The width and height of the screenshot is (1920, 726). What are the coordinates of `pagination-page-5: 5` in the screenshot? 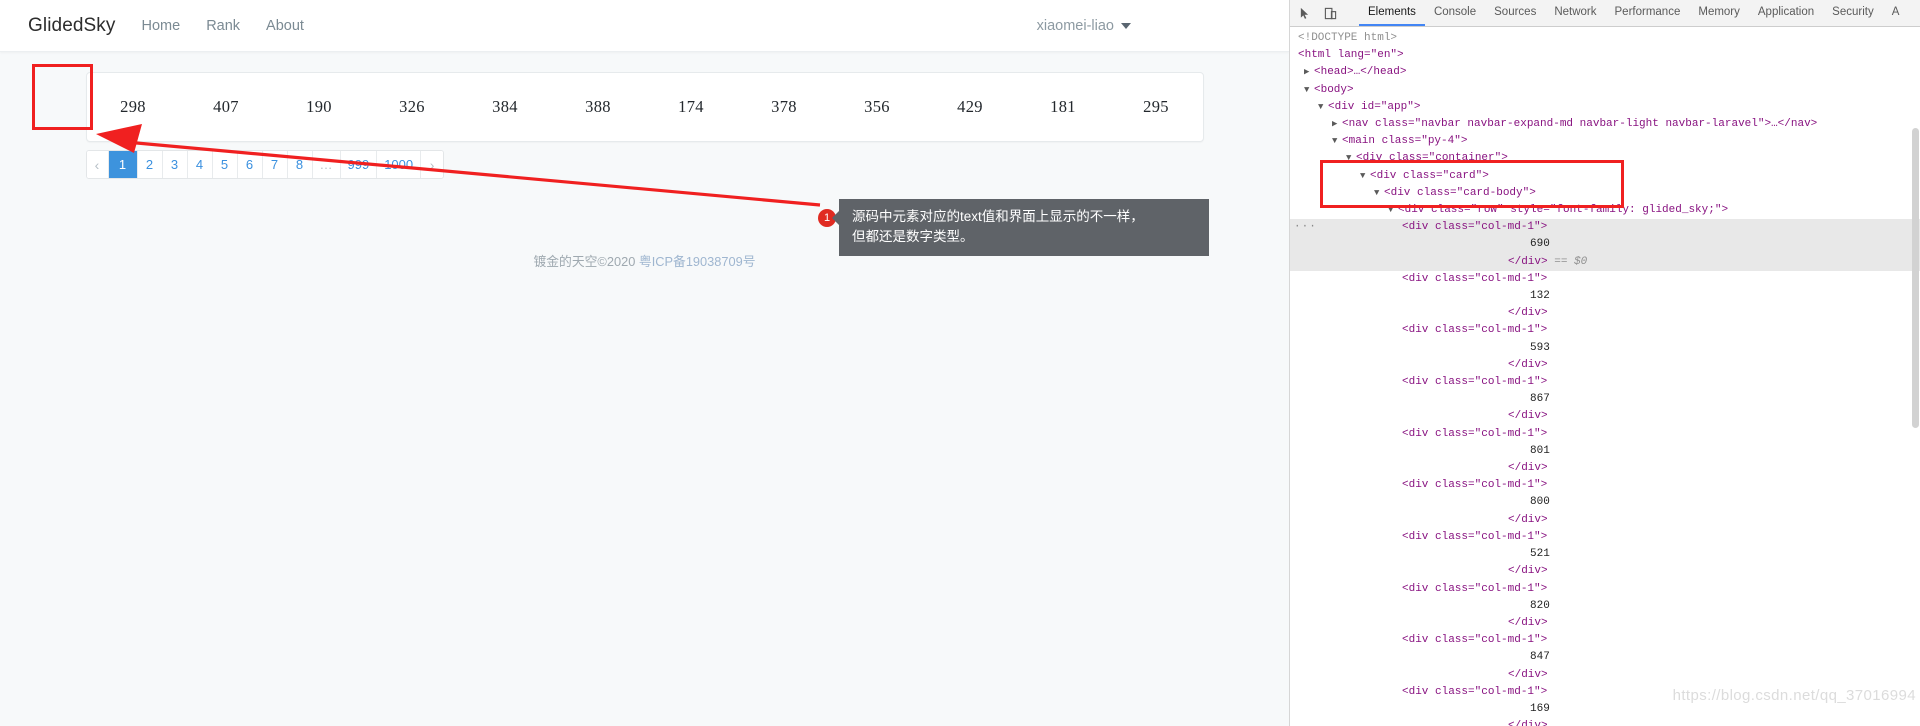 It's located at (225, 164).